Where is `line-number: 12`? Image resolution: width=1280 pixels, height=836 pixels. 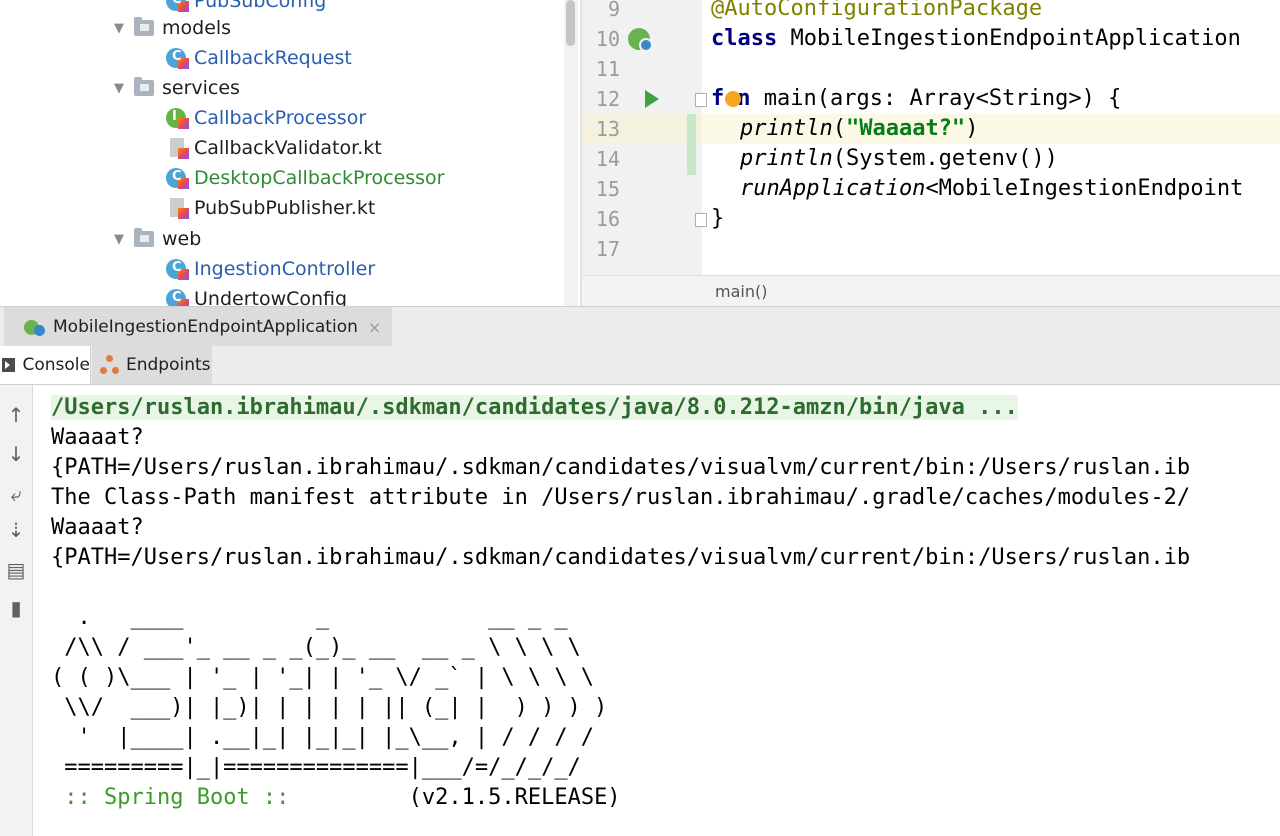 line-number: 12 is located at coordinates (607, 99).